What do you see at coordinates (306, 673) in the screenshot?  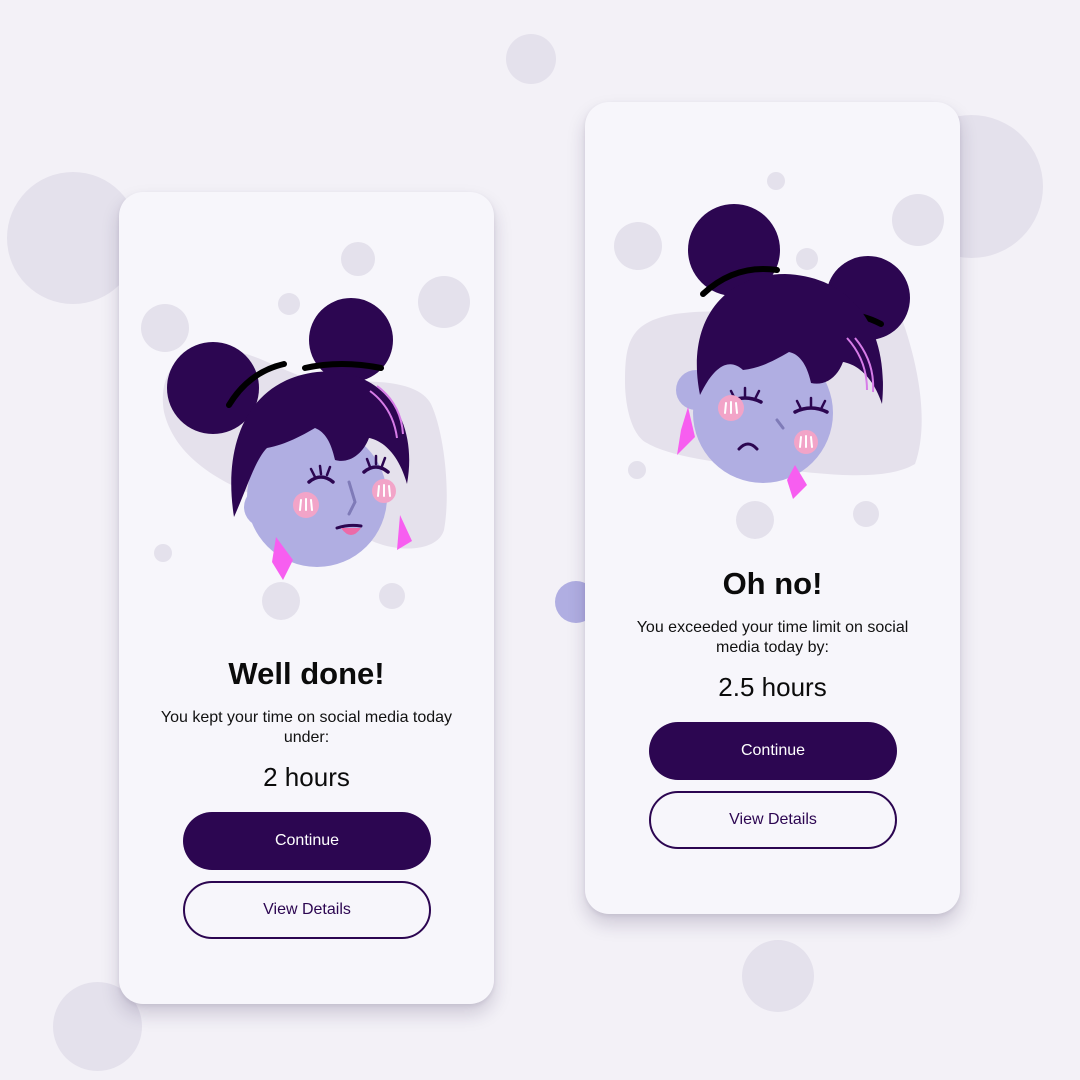 I see `result-title: Well done!` at bounding box center [306, 673].